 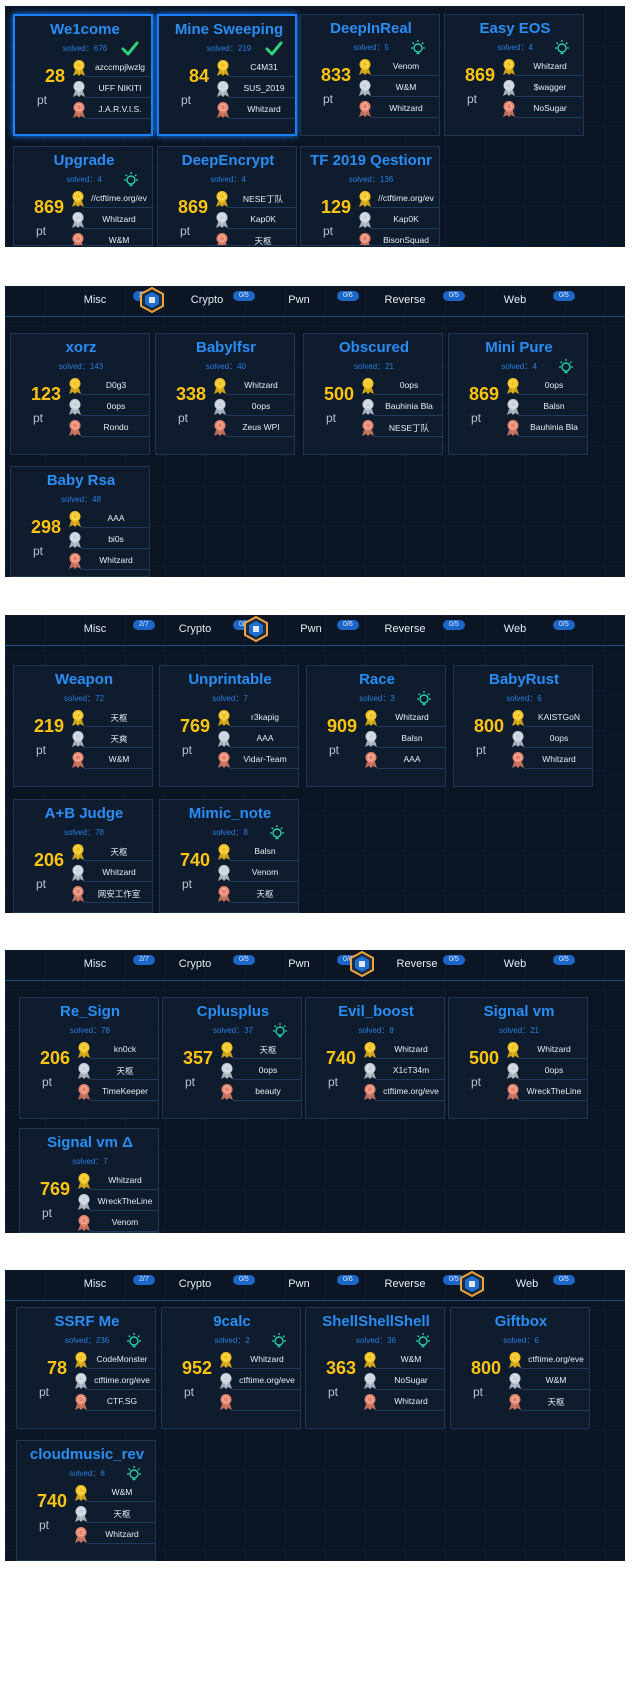 What do you see at coordinates (255, 220) in the screenshot?
I see `rank-row: Kap0K` at bounding box center [255, 220].